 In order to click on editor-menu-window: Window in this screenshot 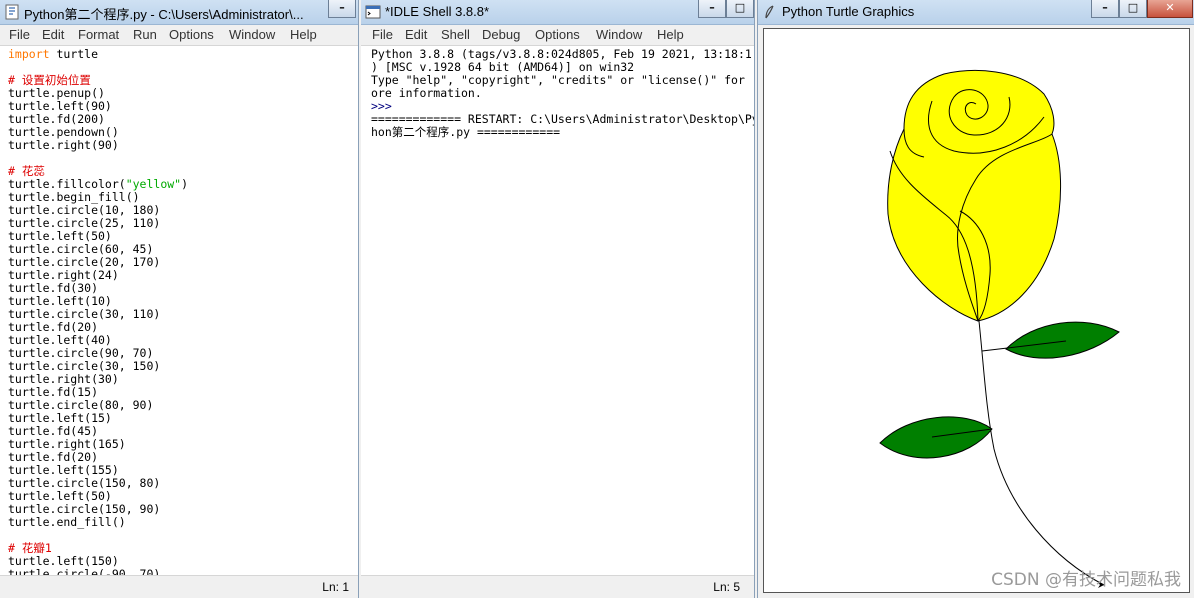, I will do `click(252, 34)`.